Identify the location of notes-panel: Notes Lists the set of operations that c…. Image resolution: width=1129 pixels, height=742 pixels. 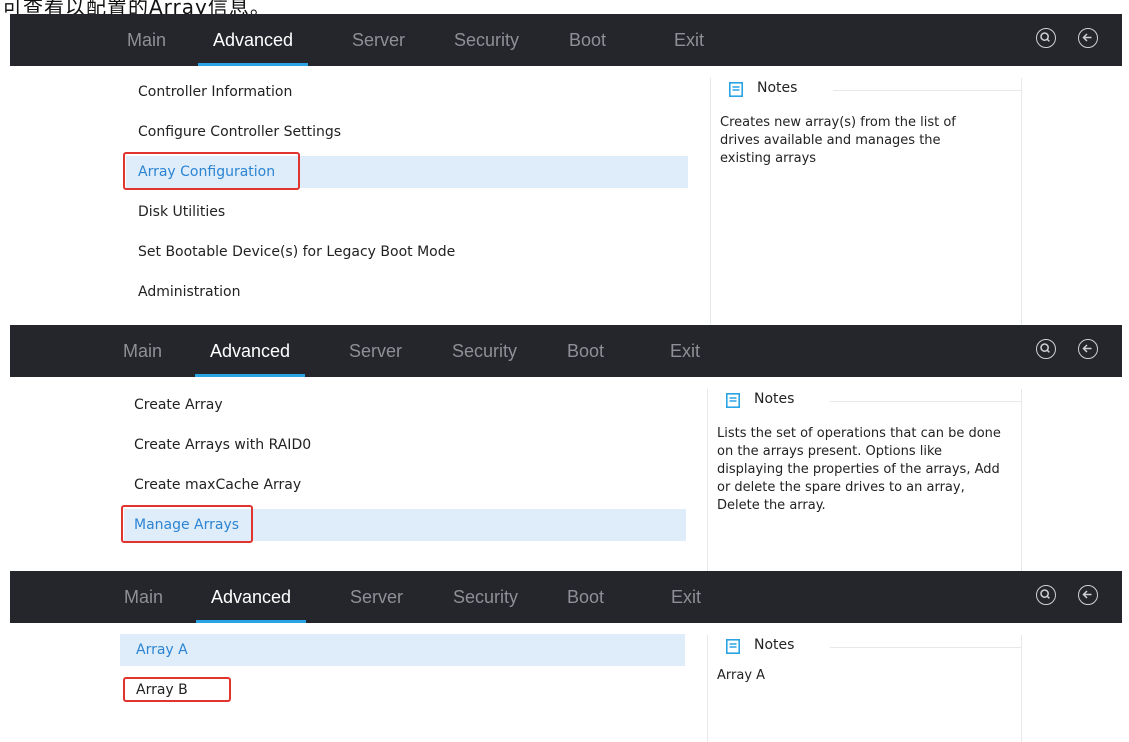
(864, 480).